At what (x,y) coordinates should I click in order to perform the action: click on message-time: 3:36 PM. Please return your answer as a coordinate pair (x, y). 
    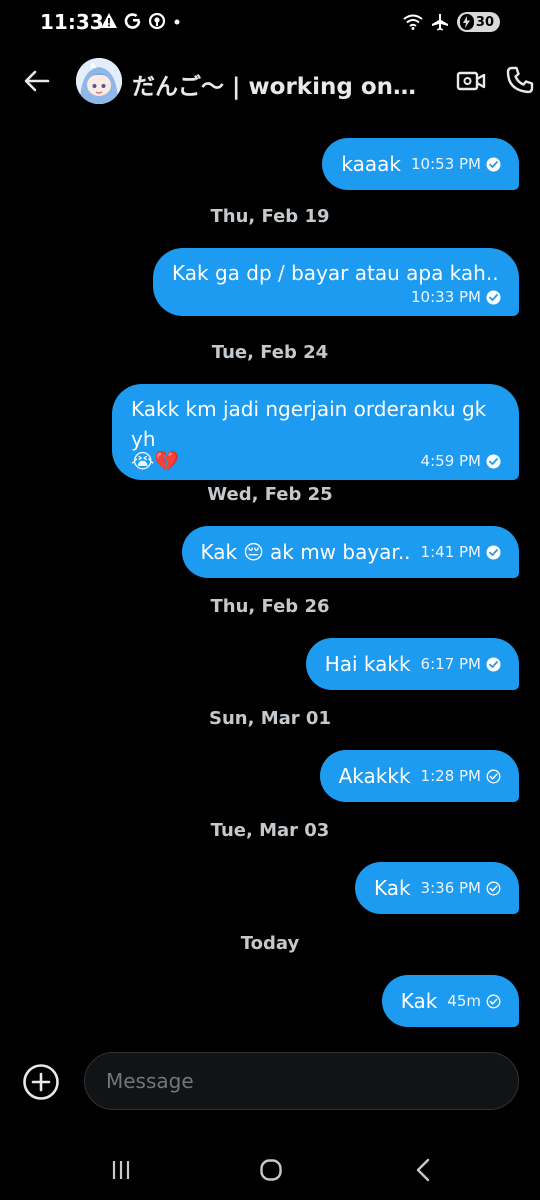
    Looking at the image, I should click on (450, 888).